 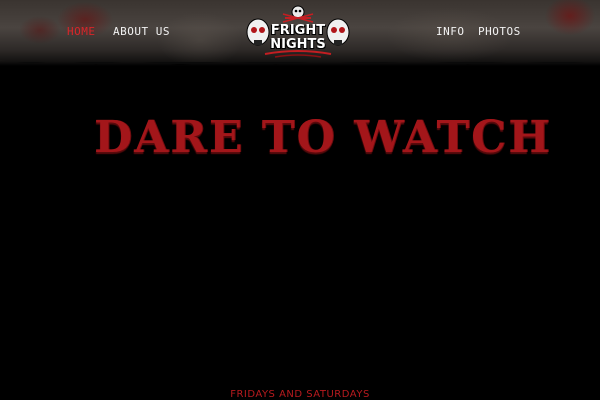 What do you see at coordinates (298, 44) in the screenshot?
I see `logo-text-line2: NIGHTS` at bounding box center [298, 44].